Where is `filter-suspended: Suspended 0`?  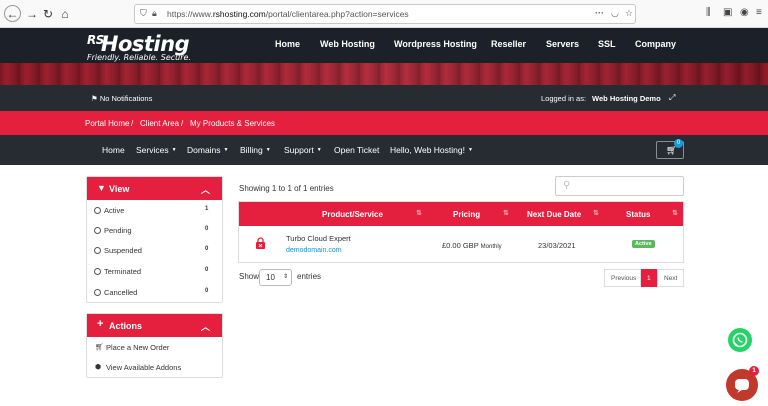 filter-suspended: Suspended 0 is located at coordinates (154, 251).